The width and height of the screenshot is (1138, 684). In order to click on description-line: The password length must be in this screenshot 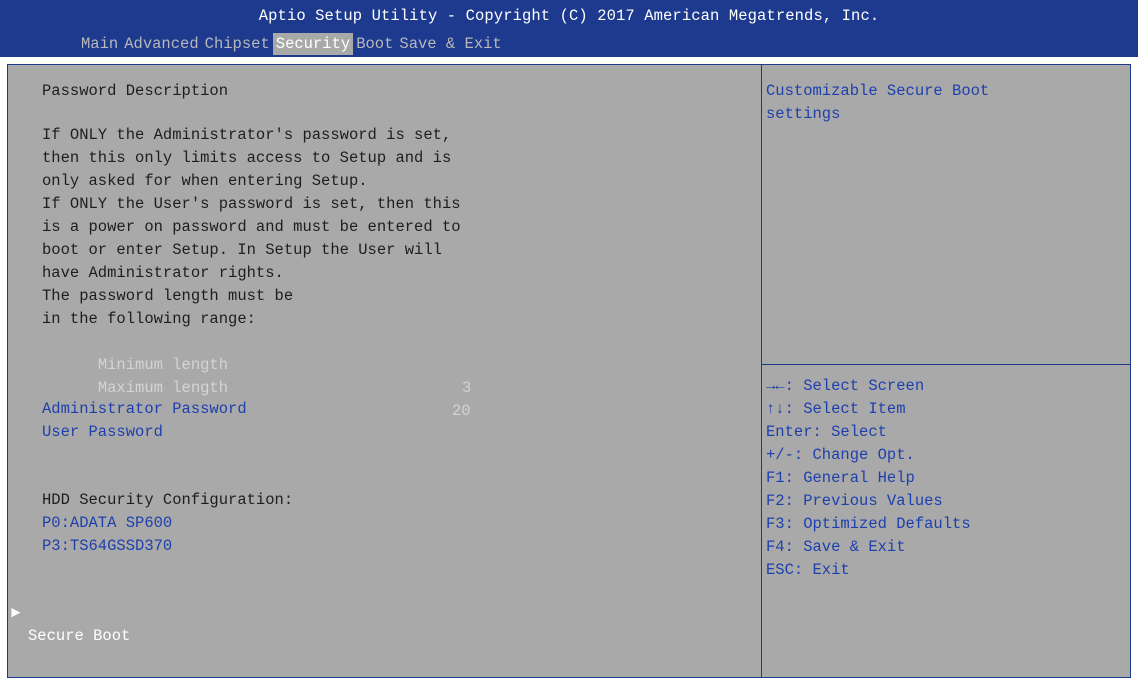, I will do `click(168, 296)`.